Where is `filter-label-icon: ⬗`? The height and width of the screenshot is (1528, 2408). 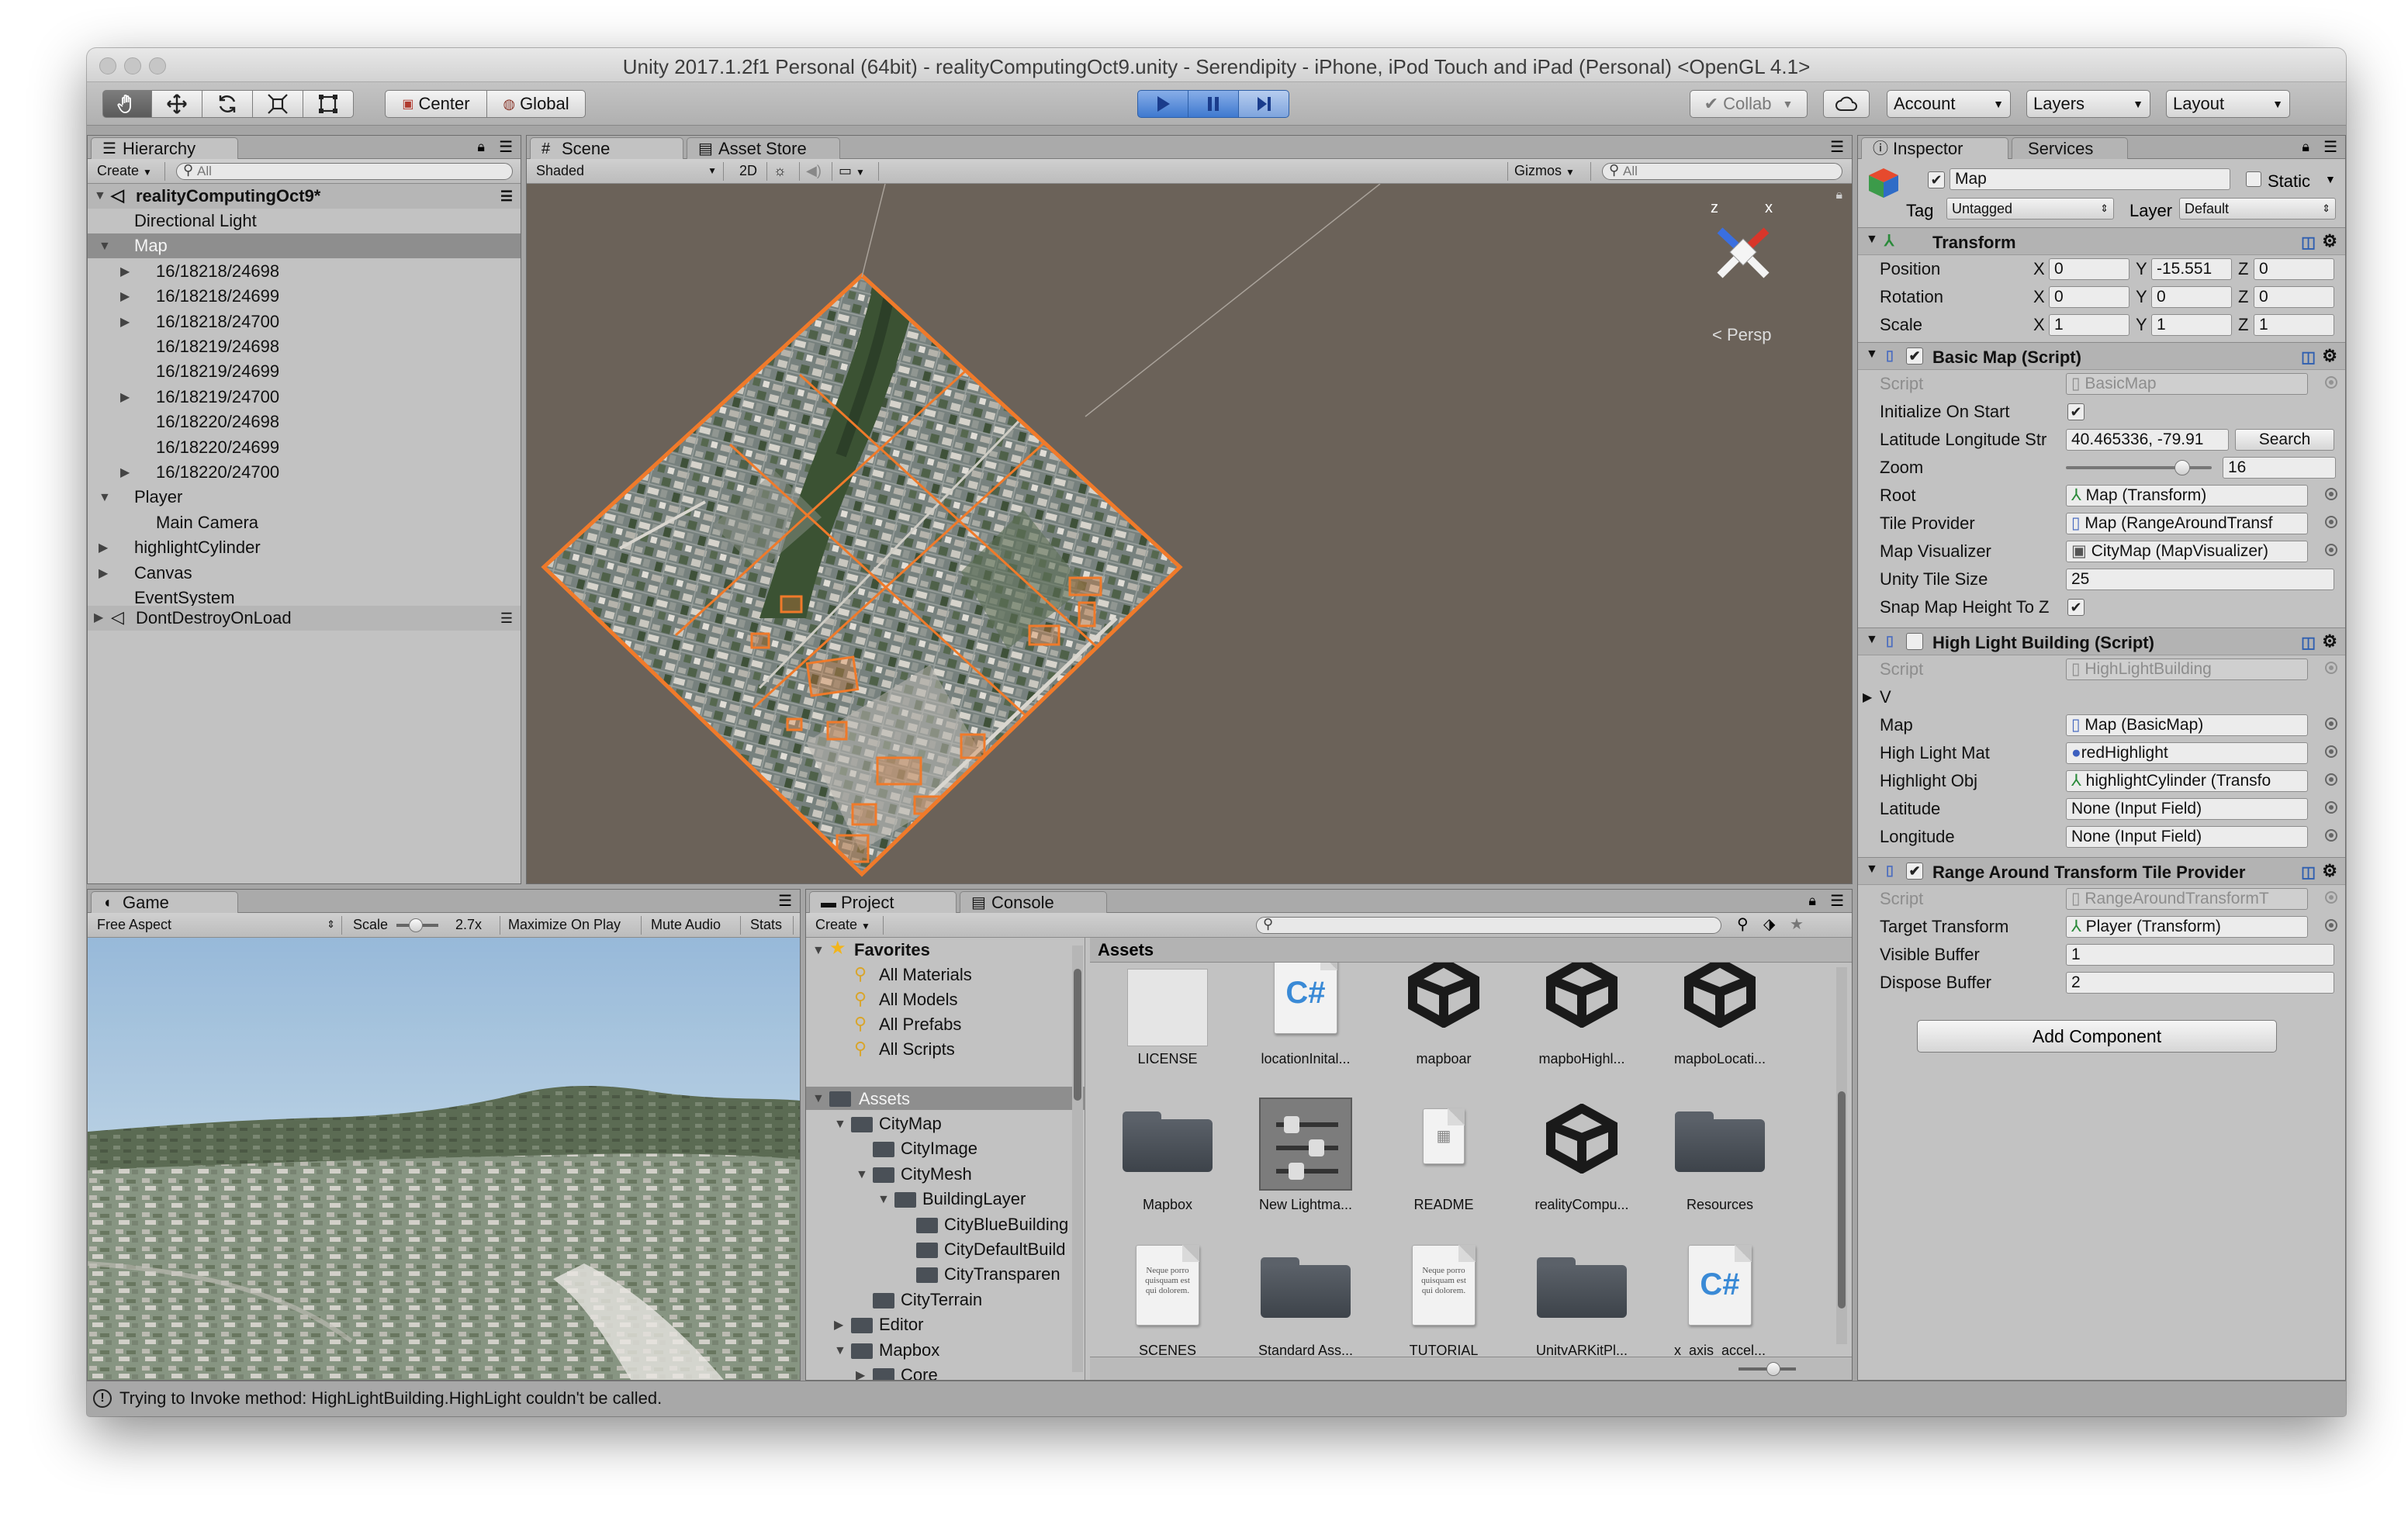
filter-label-icon: ⬗ is located at coordinates (1769, 924).